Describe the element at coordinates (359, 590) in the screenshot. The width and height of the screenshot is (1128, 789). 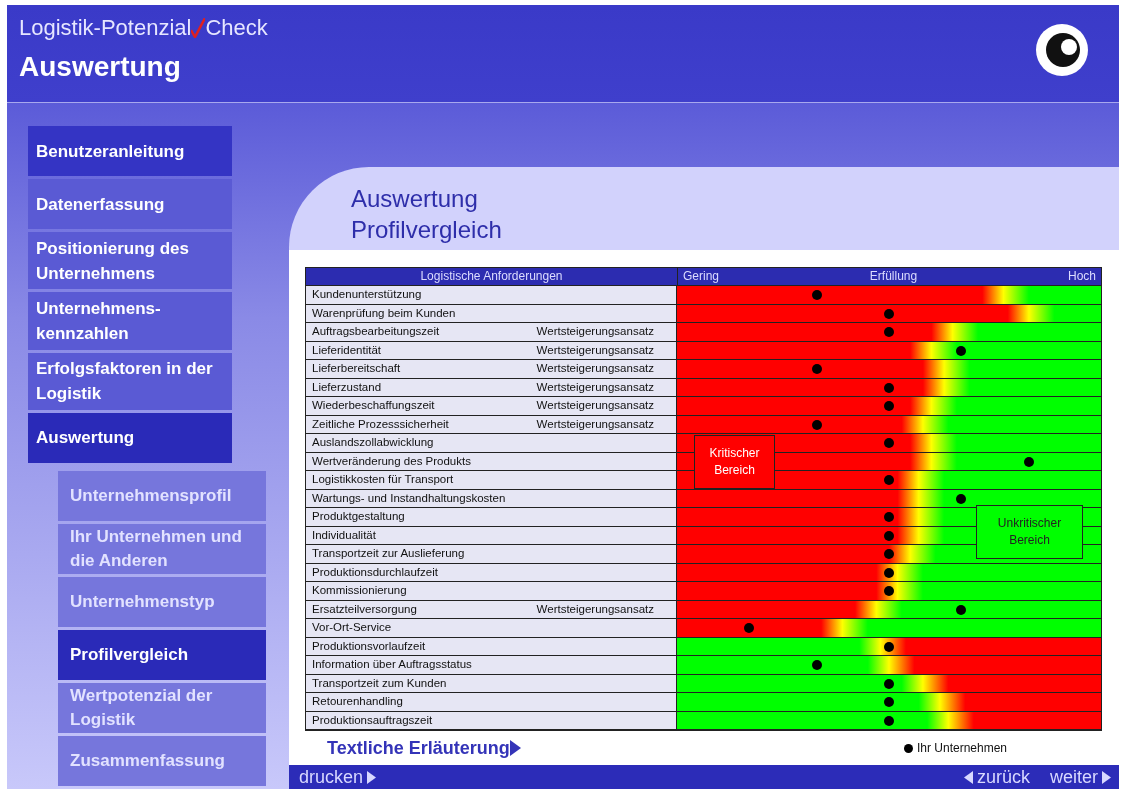
I see `requirement-name: Kommissionierung` at that location.